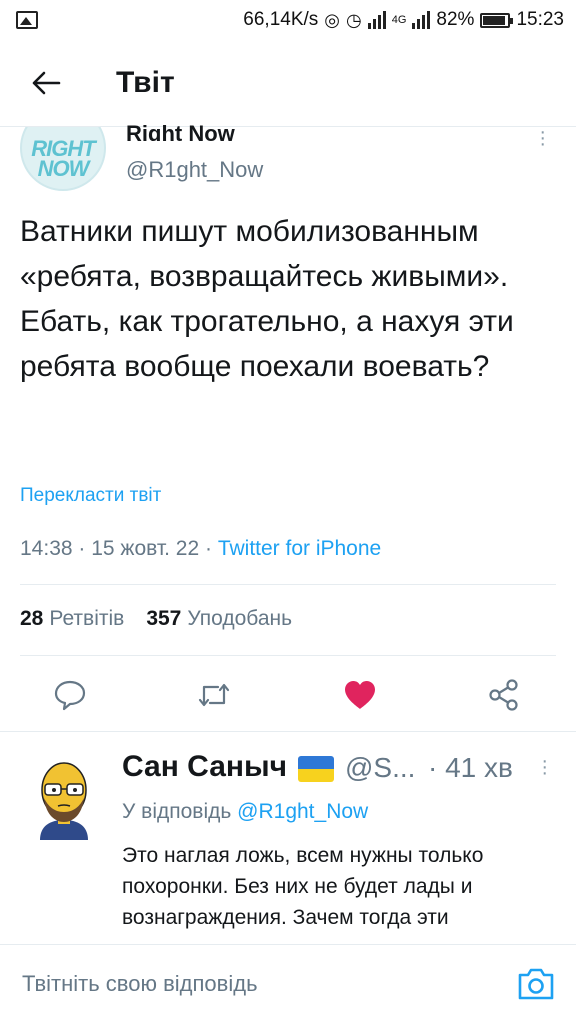  Describe the element at coordinates (288, 984) in the screenshot. I see `compose-bar: Твітніть свою відповідь` at that location.